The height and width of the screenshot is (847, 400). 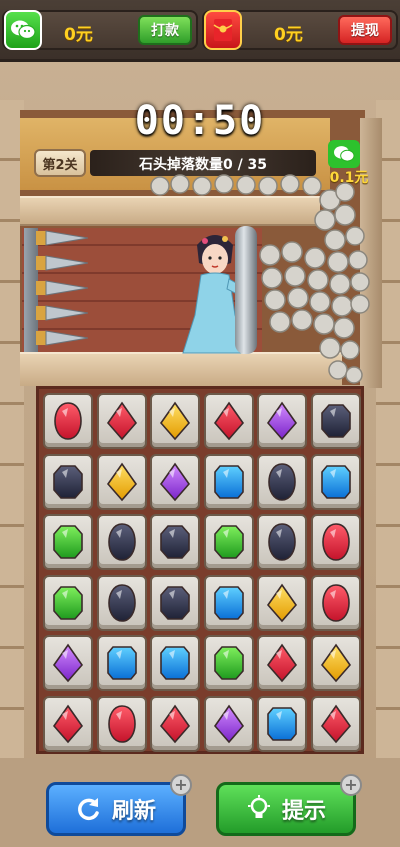 What do you see at coordinates (258, 806) in the screenshot?
I see `lightbulb-icon` at bounding box center [258, 806].